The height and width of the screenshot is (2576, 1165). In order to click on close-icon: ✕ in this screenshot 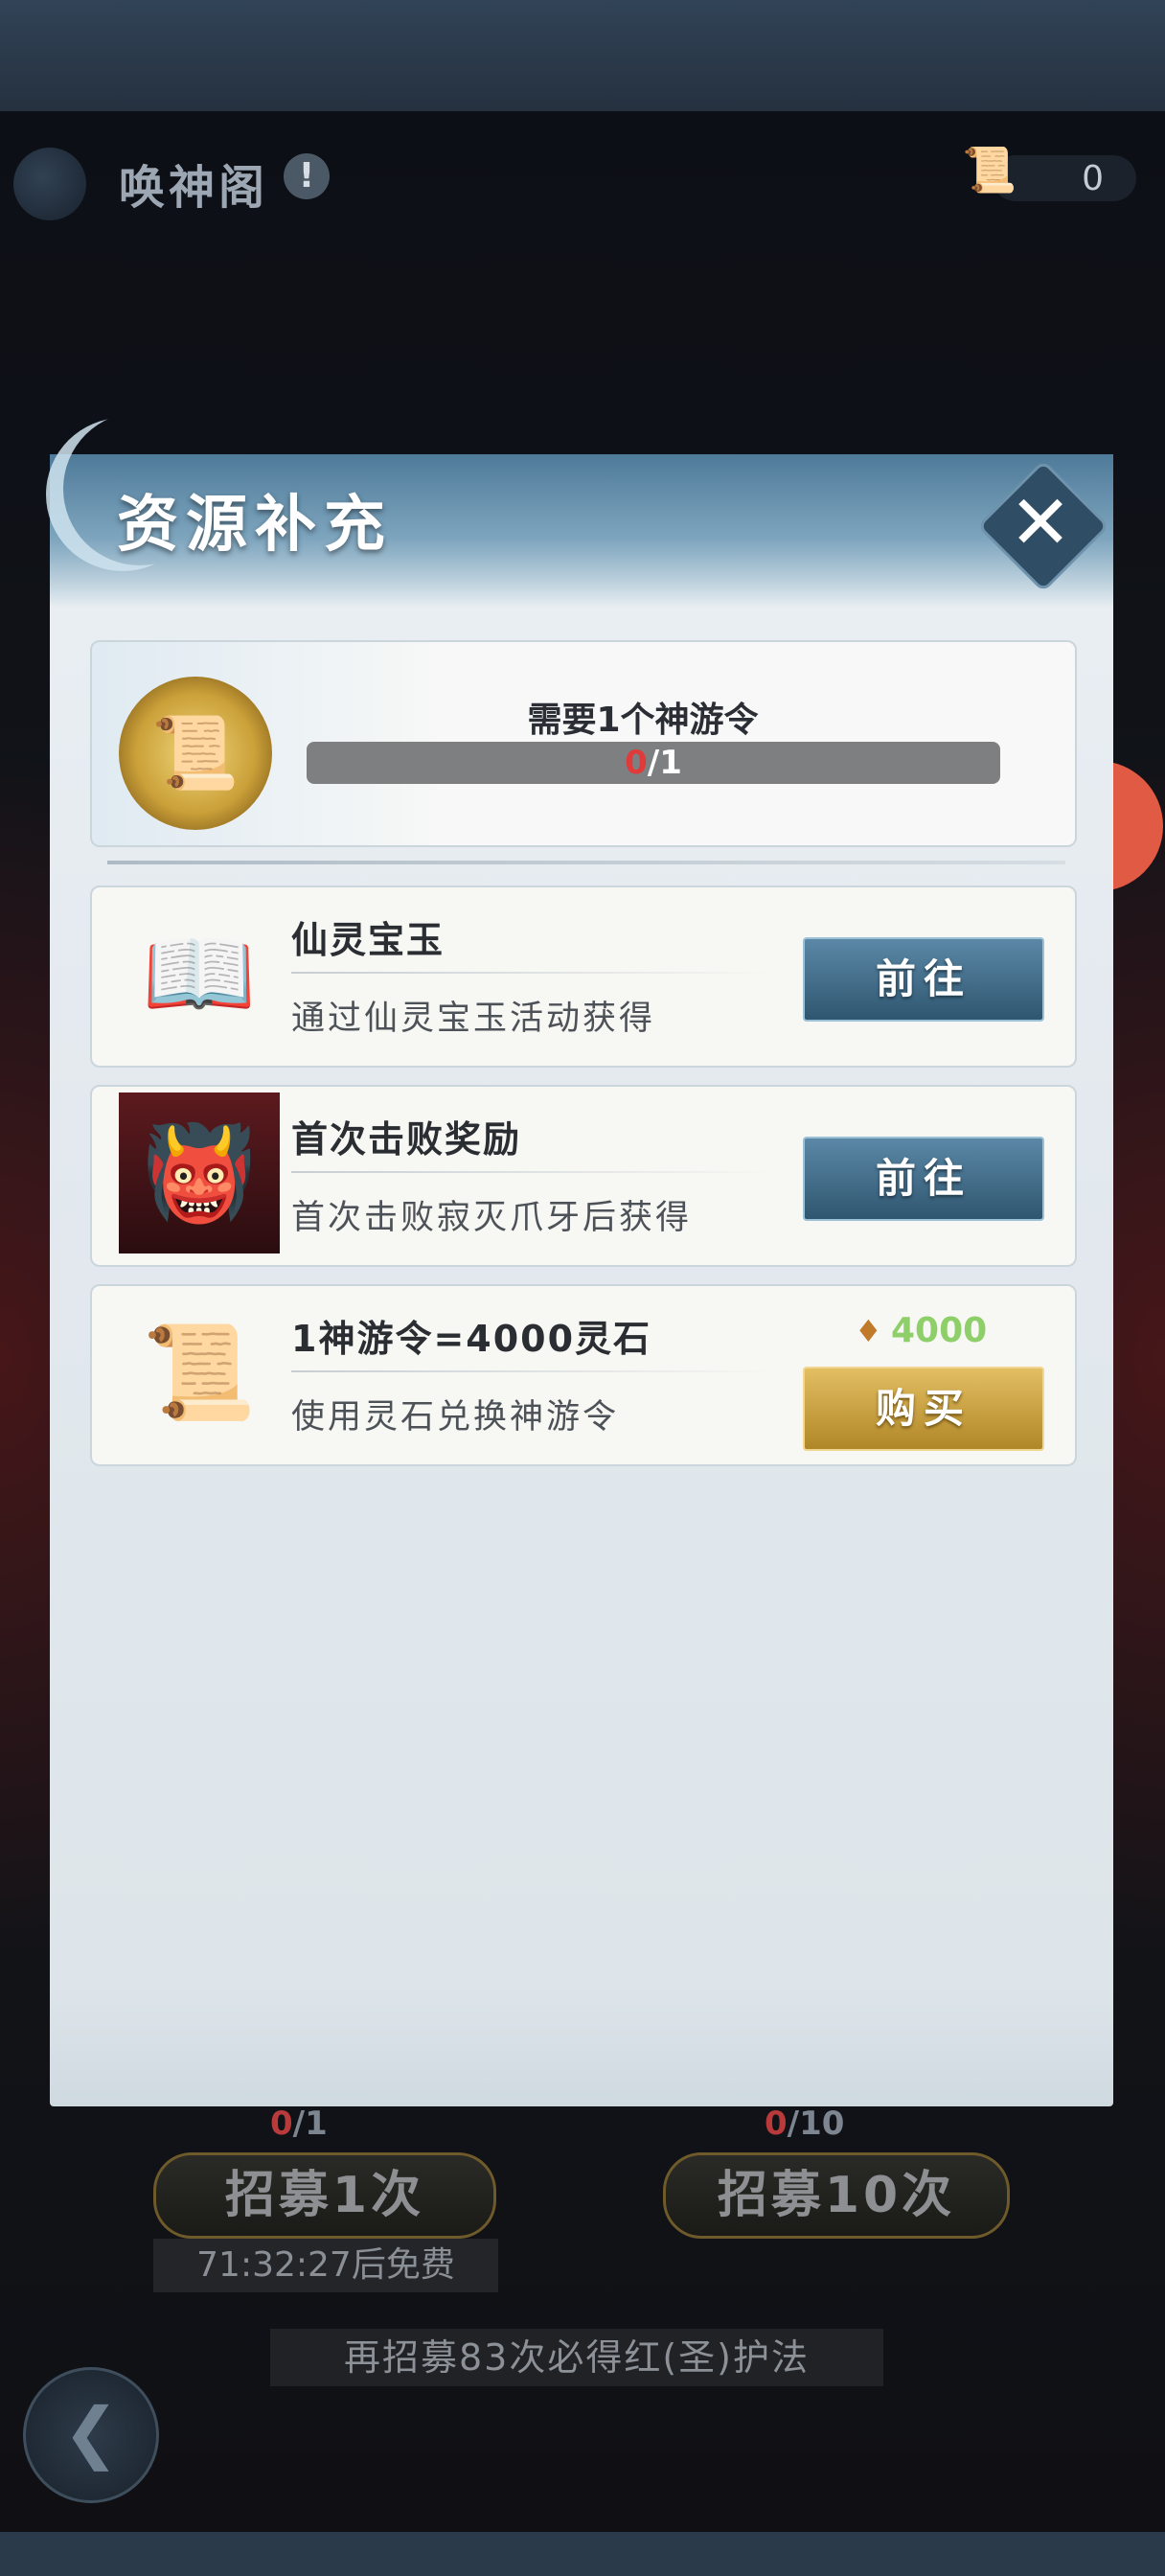, I will do `click(1040, 523)`.